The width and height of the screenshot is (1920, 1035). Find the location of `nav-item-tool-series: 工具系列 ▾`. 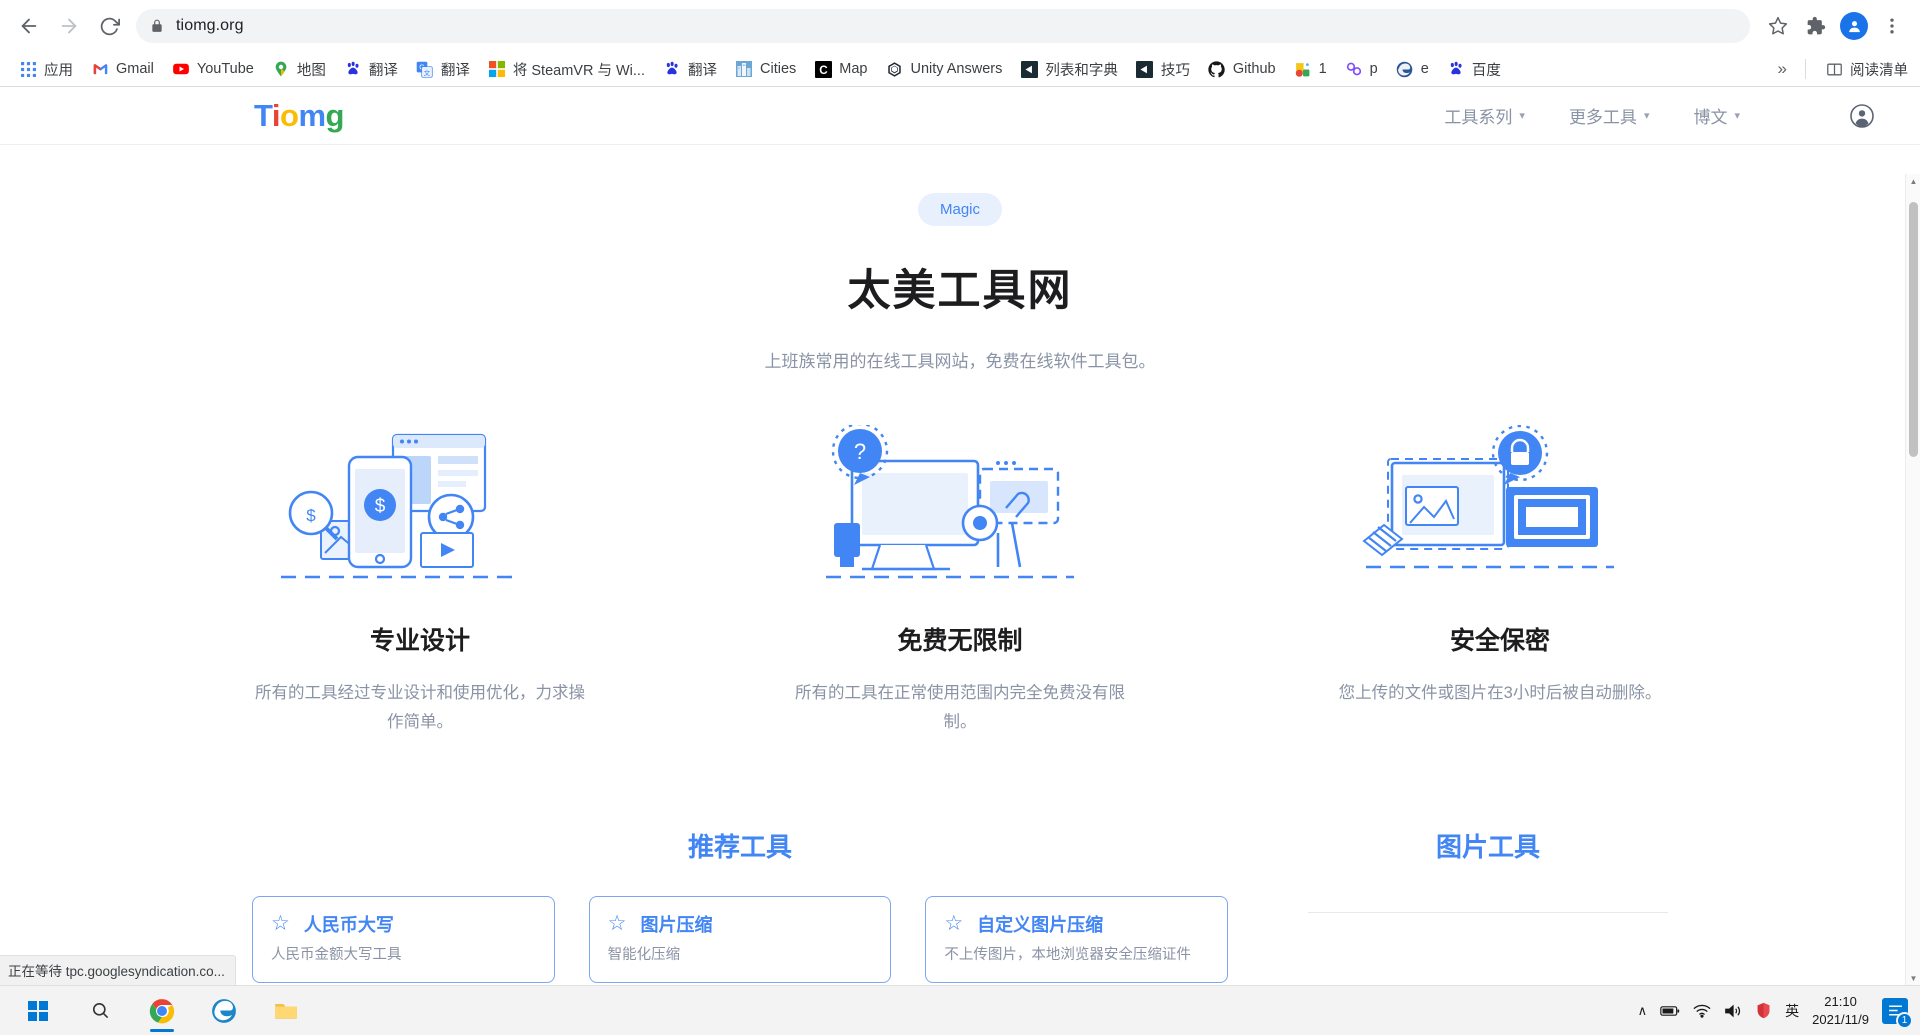

nav-item-tool-series: 工具系列 ▾ is located at coordinates (1484, 115).